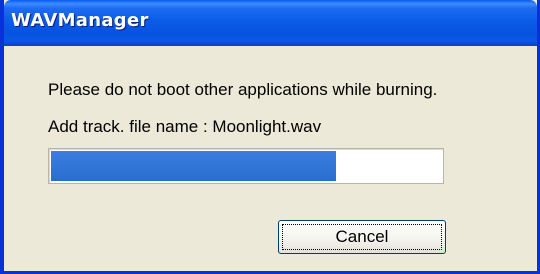 The height and width of the screenshot is (274, 540). I want to click on cancel-button-label: Cancel, so click(362, 236).